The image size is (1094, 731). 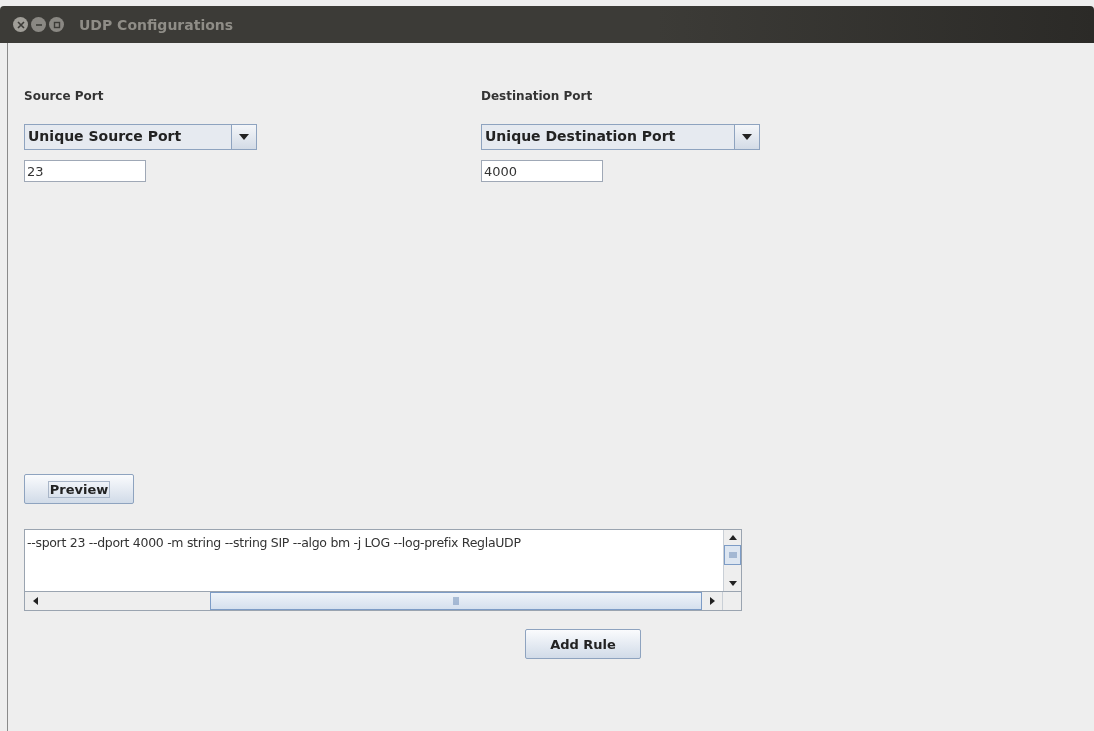 I want to click on output-text-area: --sport 23 --dport 4000 -m string --string SIP --algo bm -j LOG --log-prefix ReglaUDP, so click(x=383, y=570).